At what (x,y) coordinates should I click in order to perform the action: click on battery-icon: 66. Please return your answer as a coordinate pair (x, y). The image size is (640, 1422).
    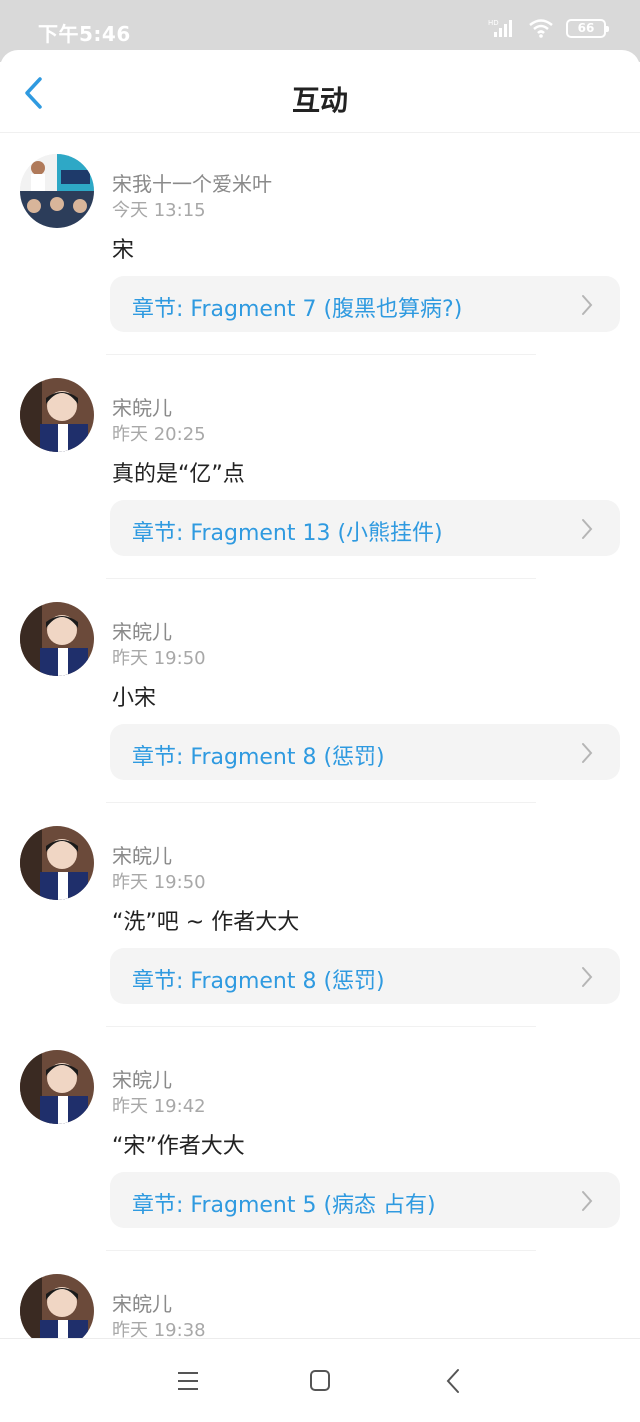
    Looking at the image, I should click on (587, 28).